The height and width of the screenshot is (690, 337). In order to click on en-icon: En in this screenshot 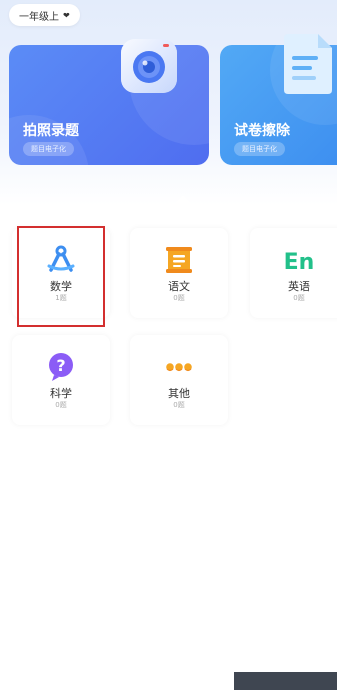, I will do `click(299, 262)`.